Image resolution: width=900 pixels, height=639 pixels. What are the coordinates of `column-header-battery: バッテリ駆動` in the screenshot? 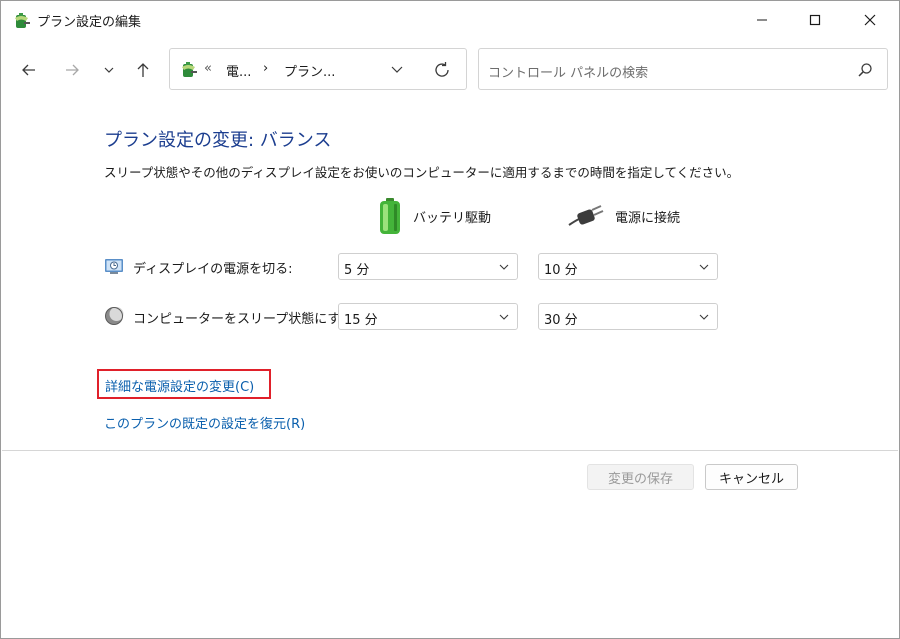 It's located at (434, 216).